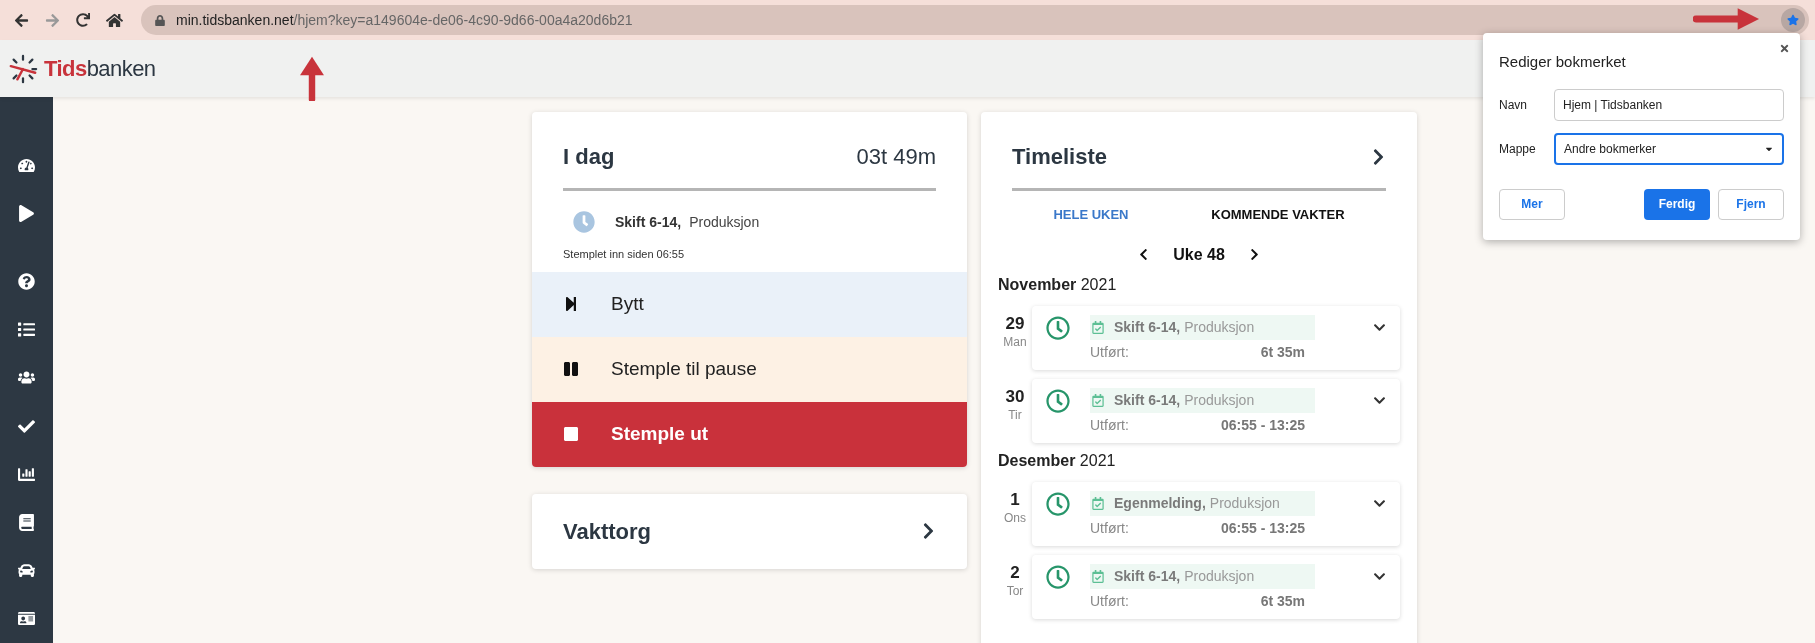  What do you see at coordinates (1058, 284) in the screenshot?
I see `month-heading: November 2021` at bounding box center [1058, 284].